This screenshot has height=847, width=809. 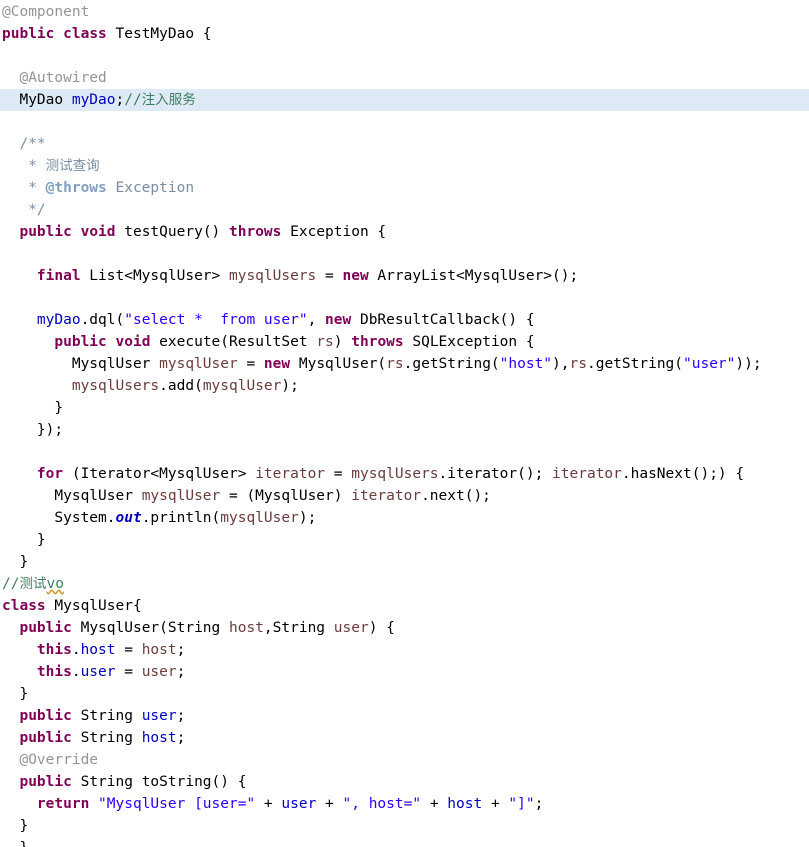 What do you see at coordinates (404, 12) in the screenshot?
I see `code-line: @Component` at bounding box center [404, 12].